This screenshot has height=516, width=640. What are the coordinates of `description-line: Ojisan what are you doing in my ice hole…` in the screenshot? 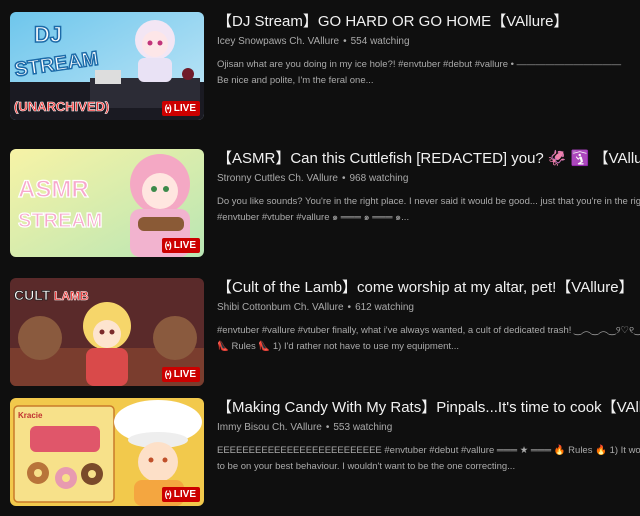 It's located at (419, 64).